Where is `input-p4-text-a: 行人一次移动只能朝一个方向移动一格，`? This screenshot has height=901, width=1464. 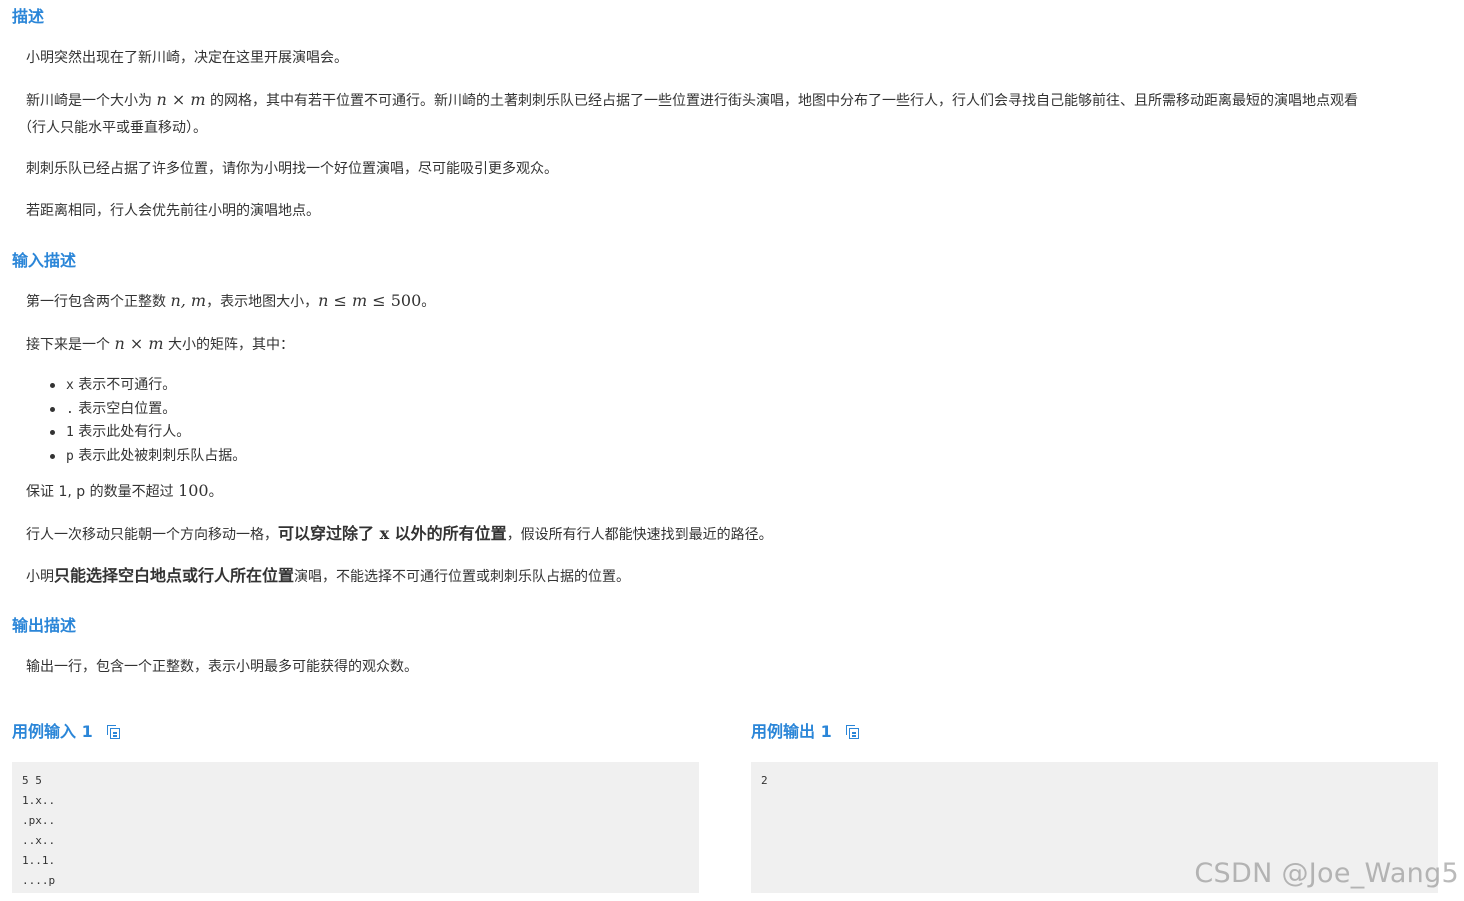 input-p4-text-a: 行人一次移动只能朝一个方向移动一格， is located at coordinates (152, 535).